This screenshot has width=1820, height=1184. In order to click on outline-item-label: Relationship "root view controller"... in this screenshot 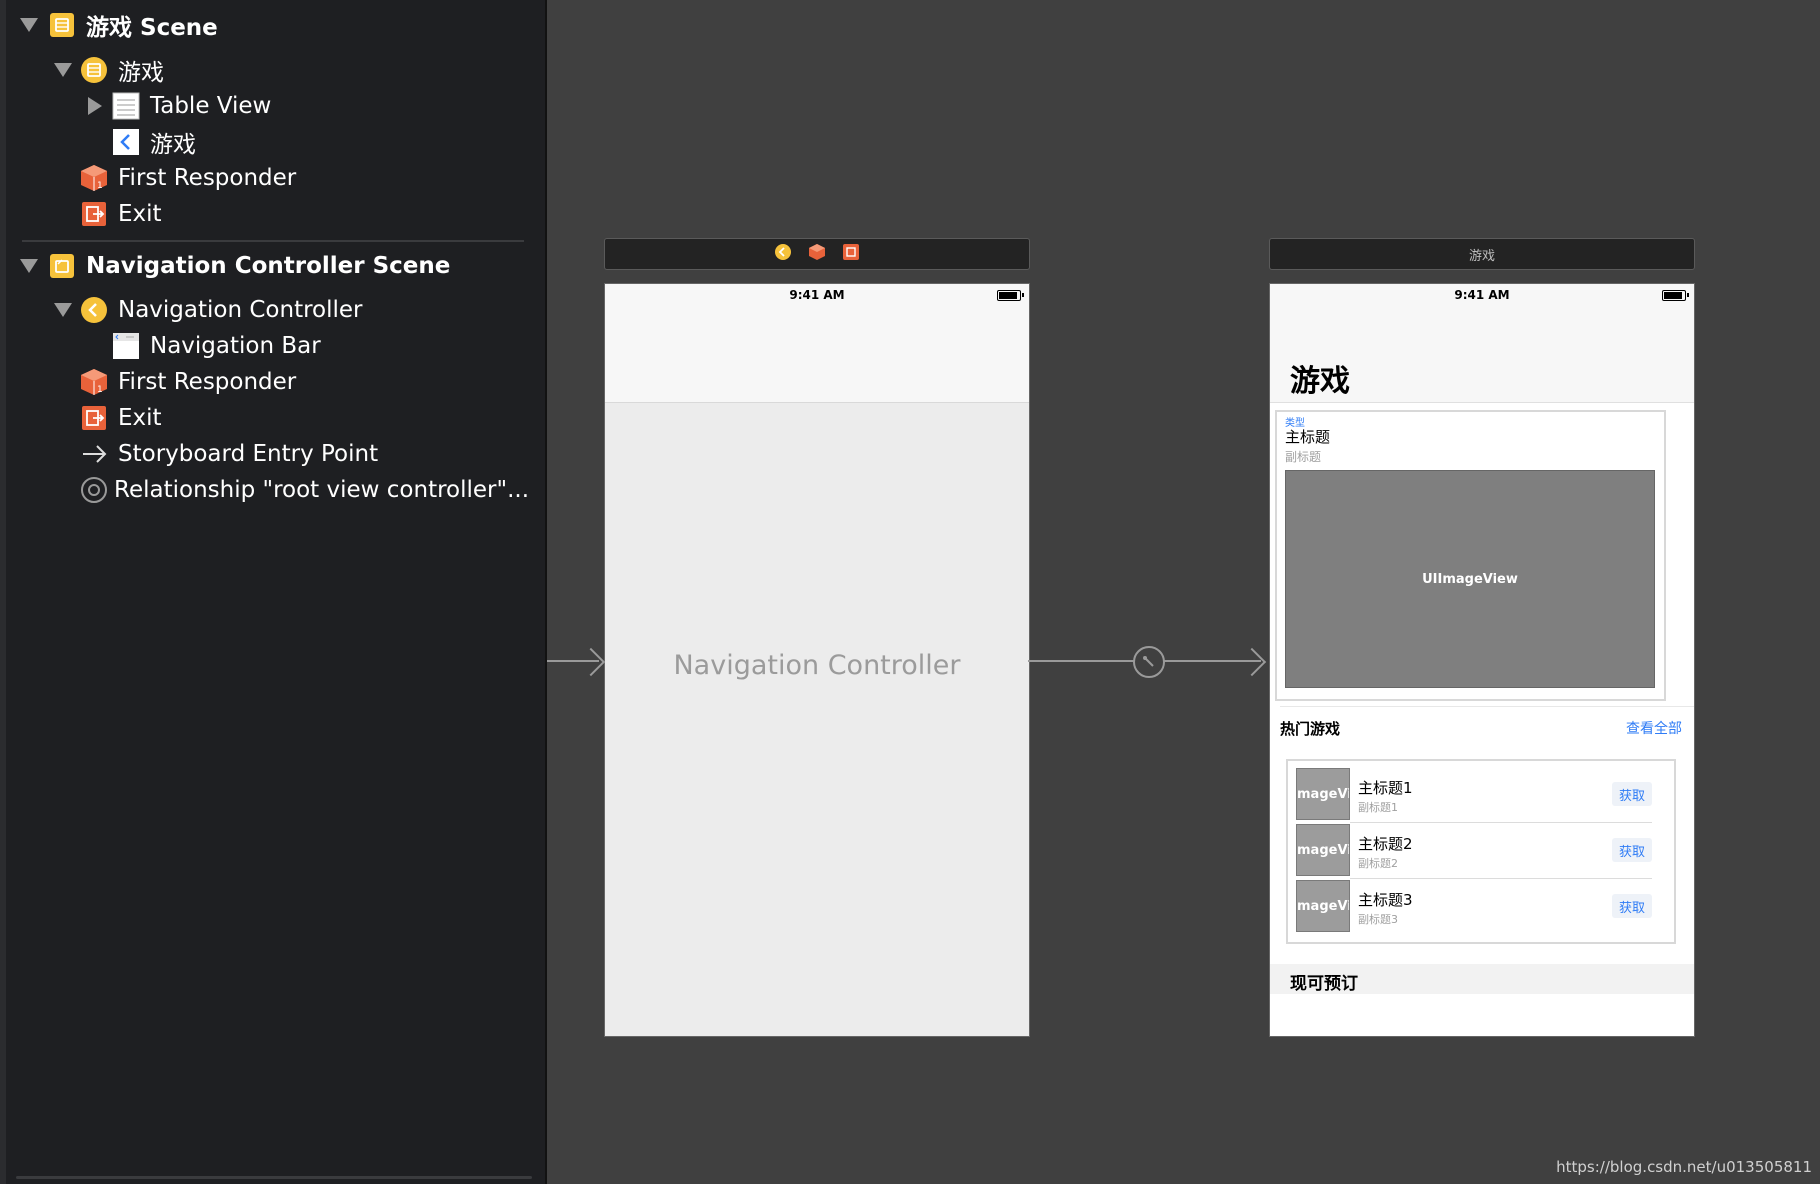, I will do `click(322, 490)`.